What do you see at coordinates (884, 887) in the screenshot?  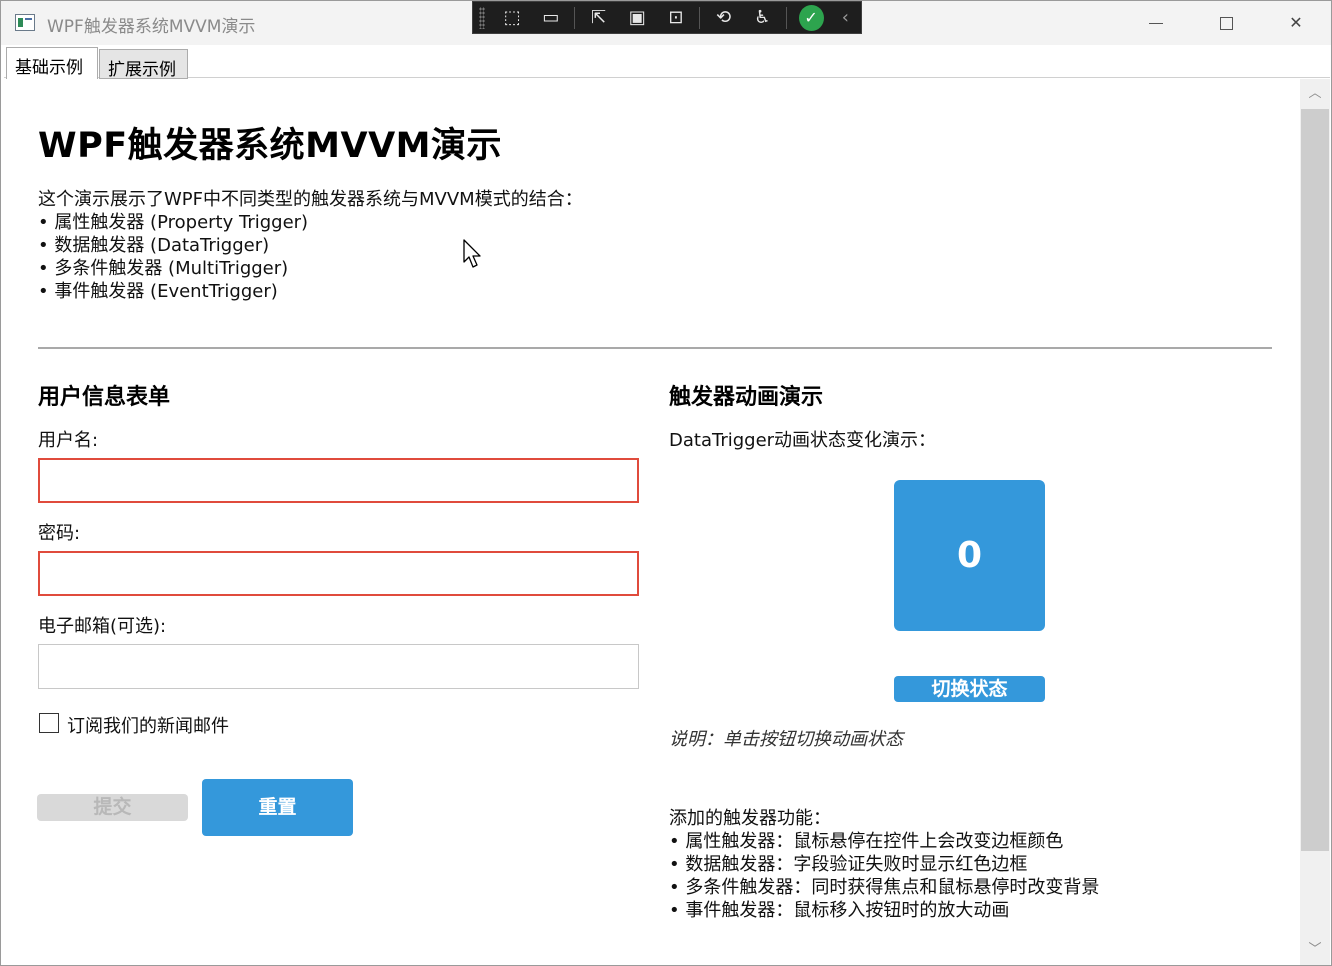 I see `feature-item: • 多条件触发器：同时获得焦点和鼠标悬停时改变背景` at bounding box center [884, 887].